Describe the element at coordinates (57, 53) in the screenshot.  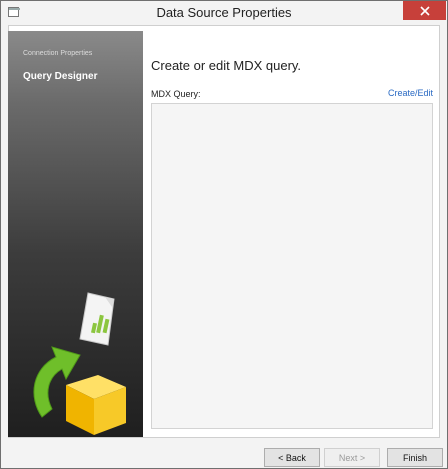
I see `sidebar-item-connection-properties: Connection Properties` at that location.